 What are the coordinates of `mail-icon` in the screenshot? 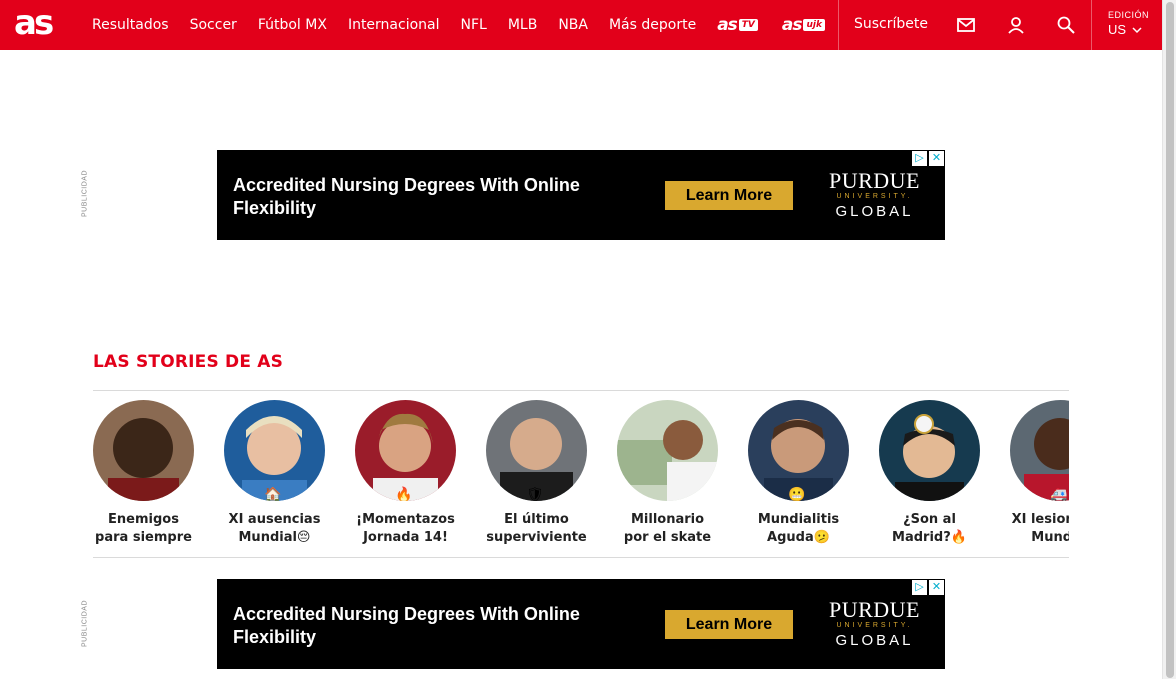 It's located at (966, 25).